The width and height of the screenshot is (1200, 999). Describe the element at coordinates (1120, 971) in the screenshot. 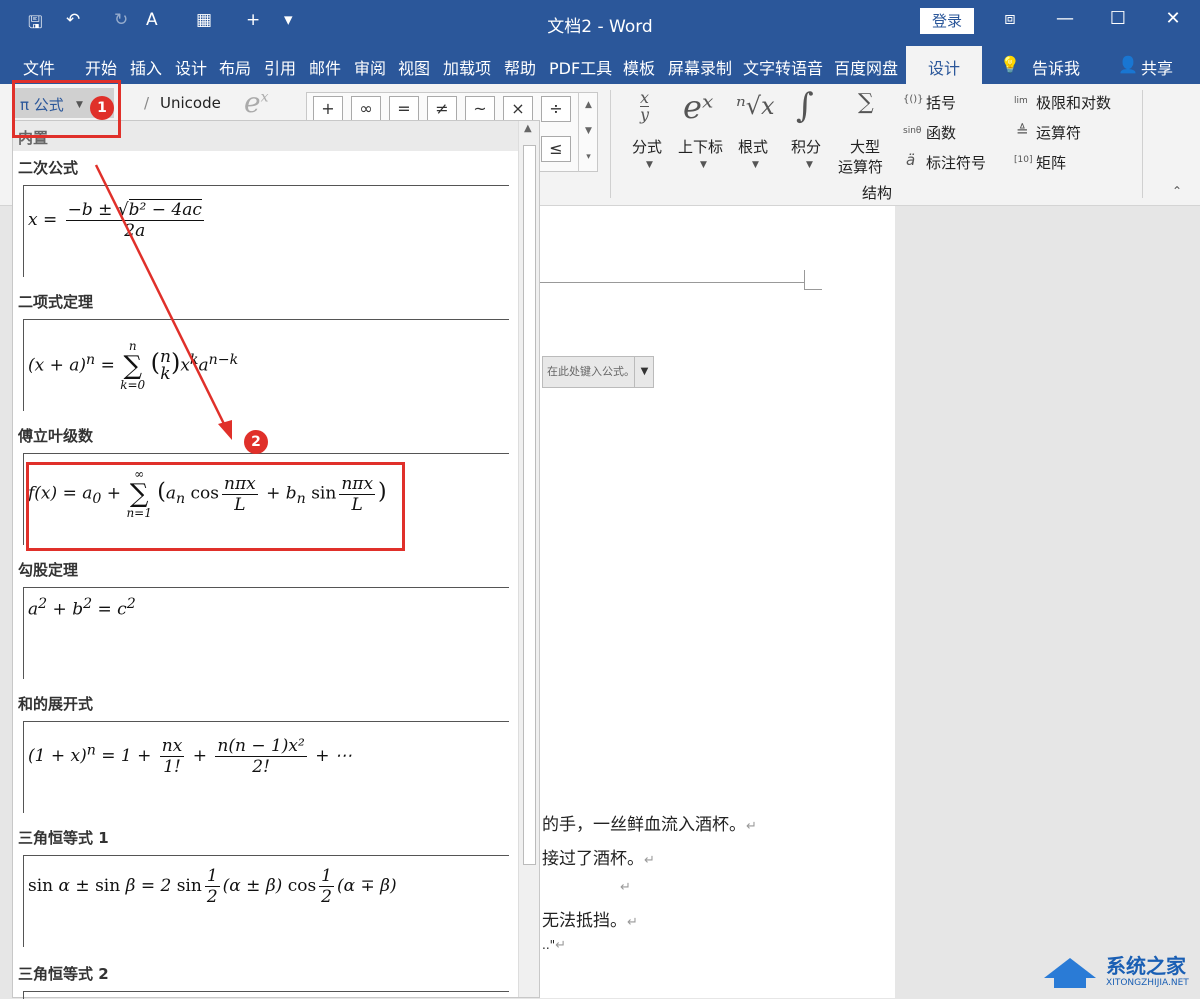

I see `watermark-logo: 系统之家 XITONGZHIJIA.NET` at that location.